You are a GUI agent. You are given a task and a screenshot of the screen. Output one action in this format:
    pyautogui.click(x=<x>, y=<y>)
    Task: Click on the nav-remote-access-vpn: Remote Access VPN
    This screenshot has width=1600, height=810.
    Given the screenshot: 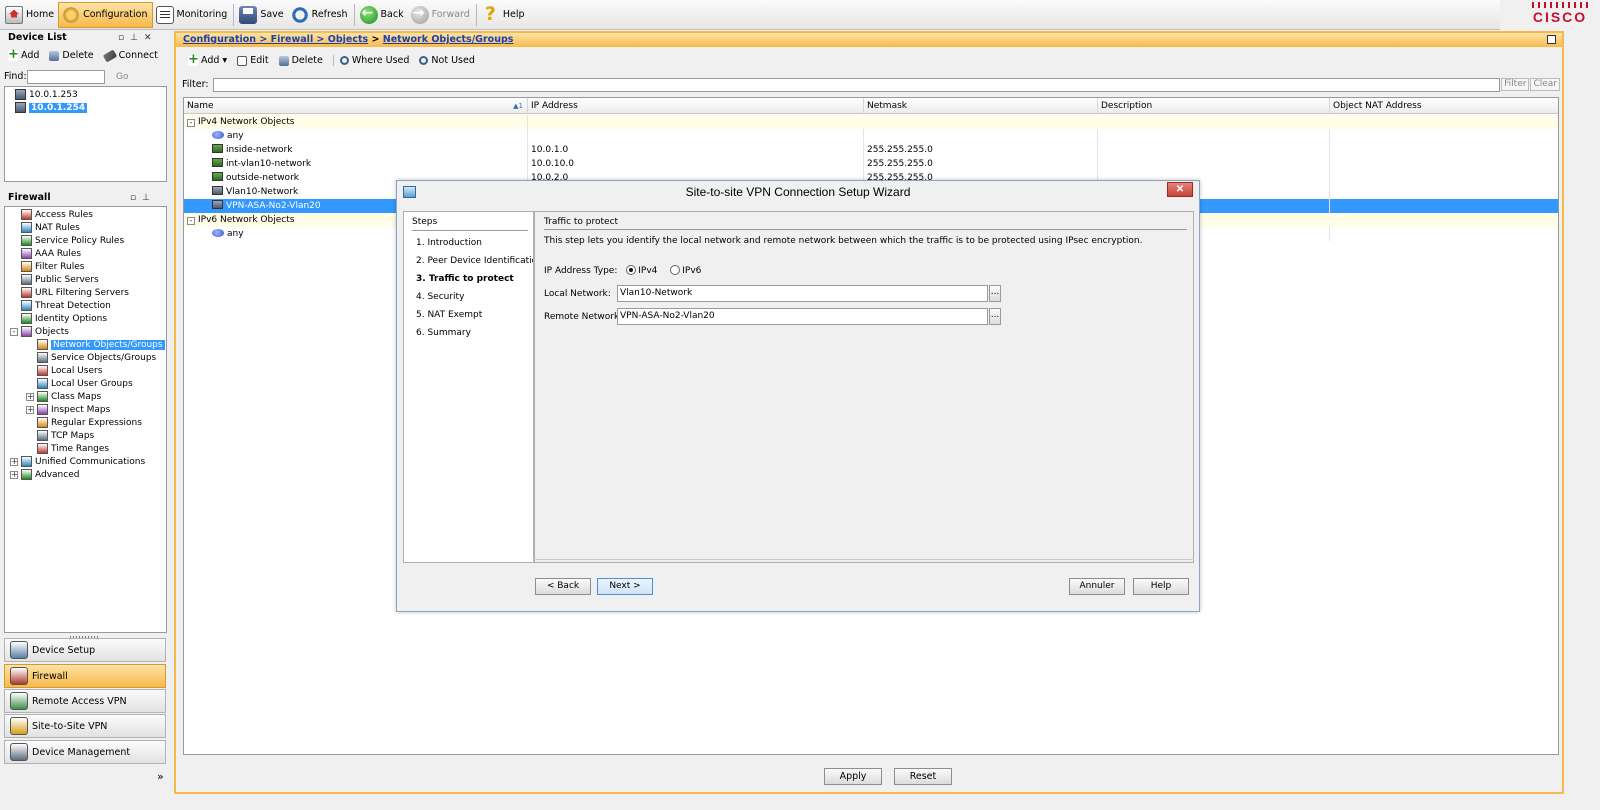 What is the action you would take?
    pyautogui.click(x=85, y=701)
    